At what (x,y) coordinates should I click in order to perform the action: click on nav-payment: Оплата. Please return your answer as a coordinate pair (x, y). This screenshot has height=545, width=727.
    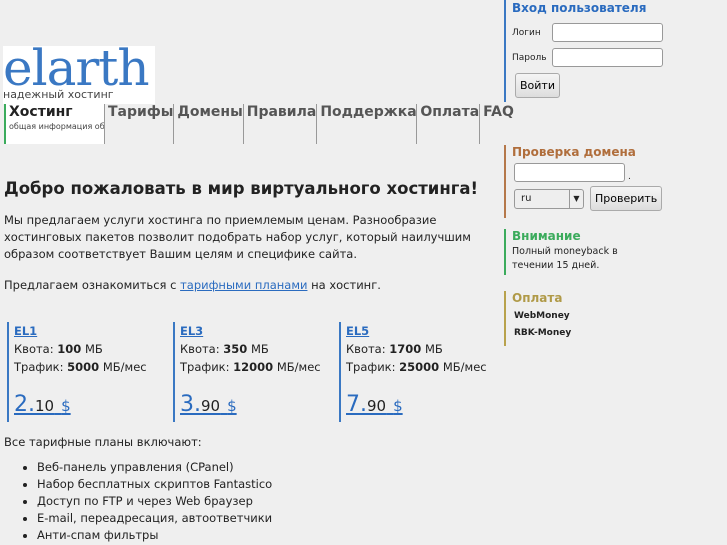
    Looking at the image, I should click on (447, 124).